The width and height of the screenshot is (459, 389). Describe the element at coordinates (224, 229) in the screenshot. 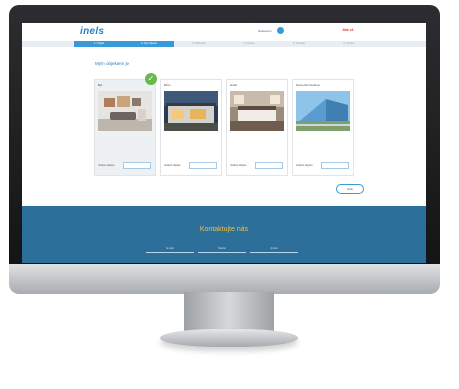

I see `contact-title: Kontaktujte nás` at that location.